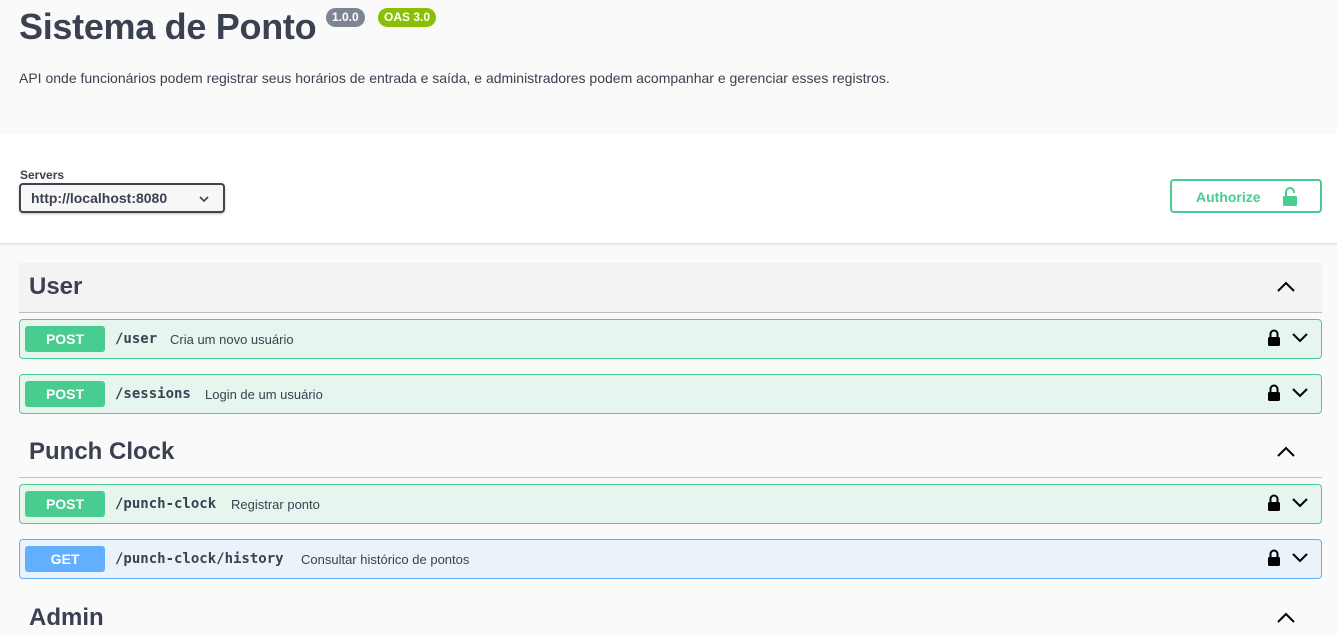 Image resolution: width=1337 pixels, height=636 pixels. I want to click on server-select-value: http://localhost:8080, so click(99, 198).